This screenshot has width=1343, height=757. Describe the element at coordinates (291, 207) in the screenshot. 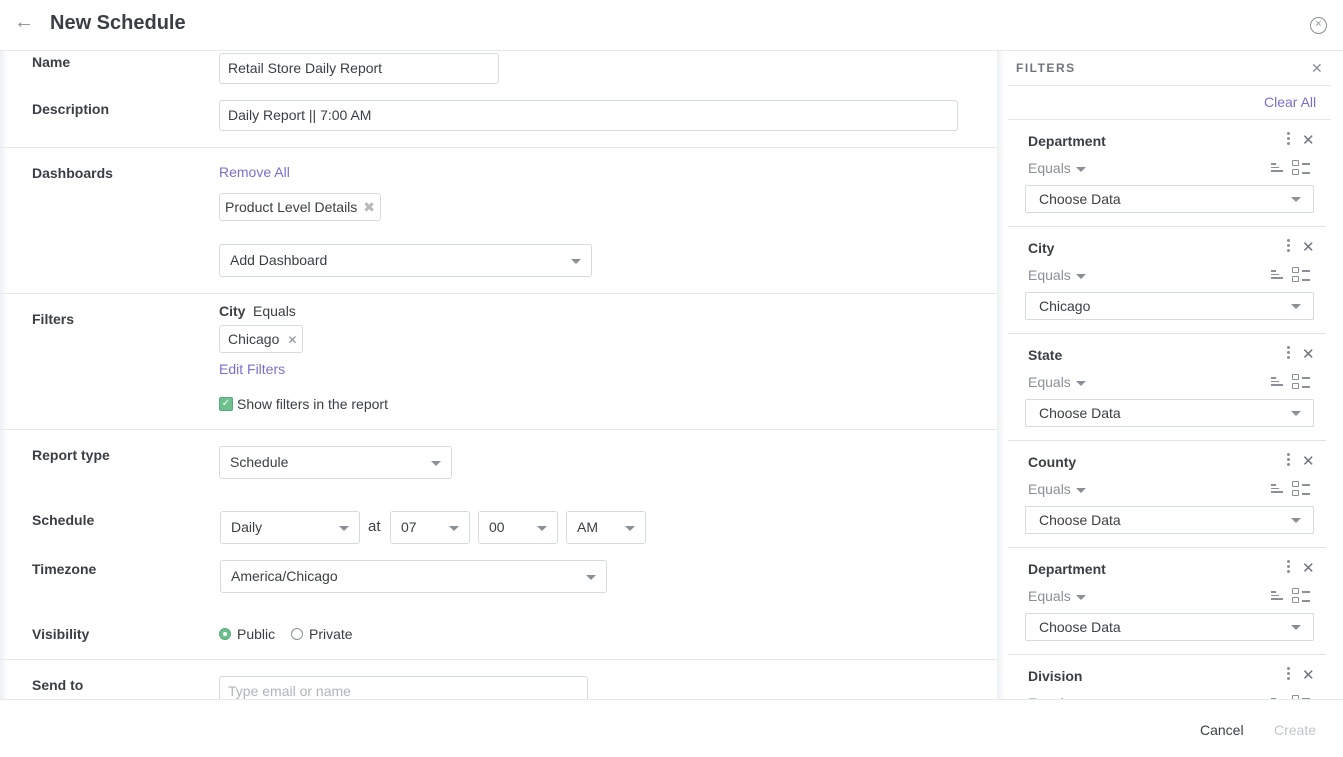

I see `dashboard-chip-label: Product Level Details` at that location.